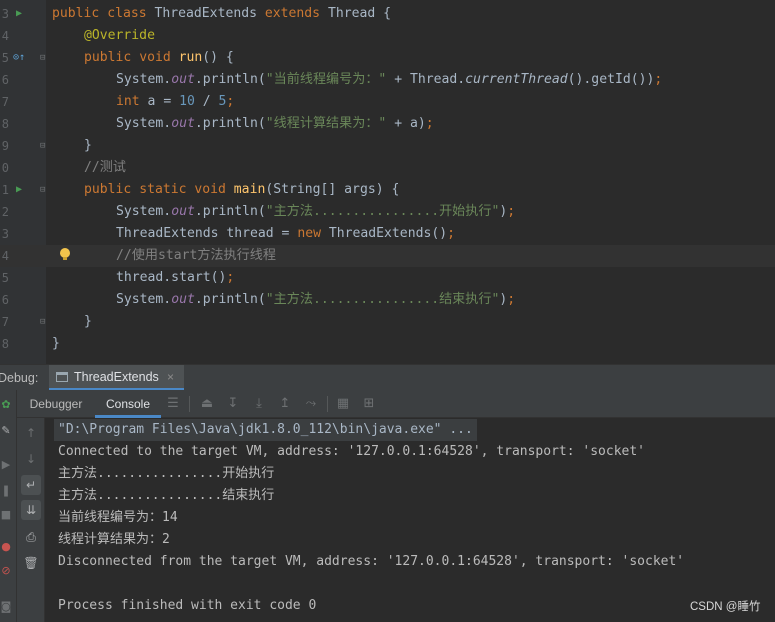 Image resolution: width=775 pixels, height=622 pixels. Describe the element at coordinates (4, 146) in the screenshot. I see `line-number: 9` at that location.